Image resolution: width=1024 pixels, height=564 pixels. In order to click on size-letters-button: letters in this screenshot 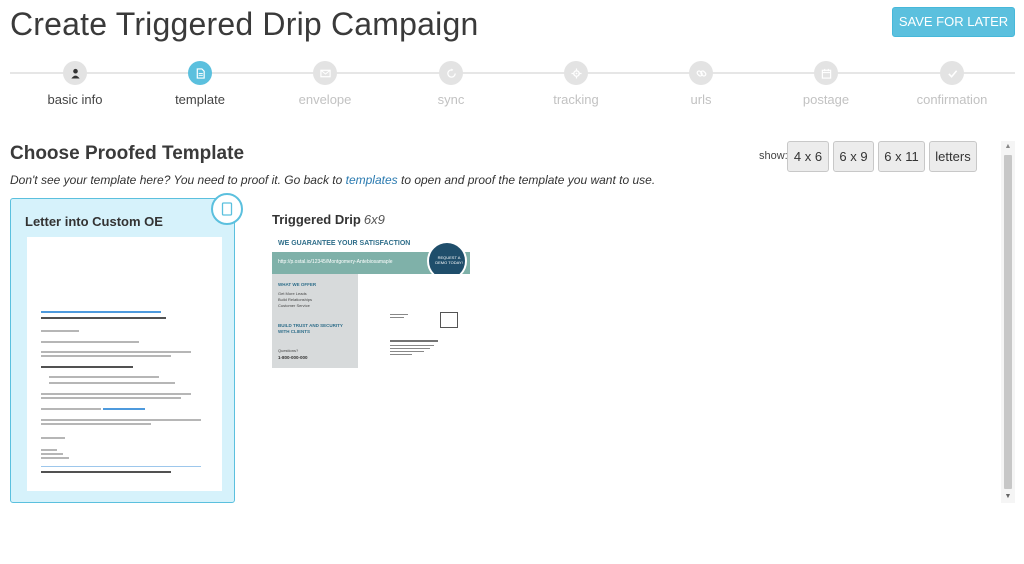, I will do `click(953, 156)`.